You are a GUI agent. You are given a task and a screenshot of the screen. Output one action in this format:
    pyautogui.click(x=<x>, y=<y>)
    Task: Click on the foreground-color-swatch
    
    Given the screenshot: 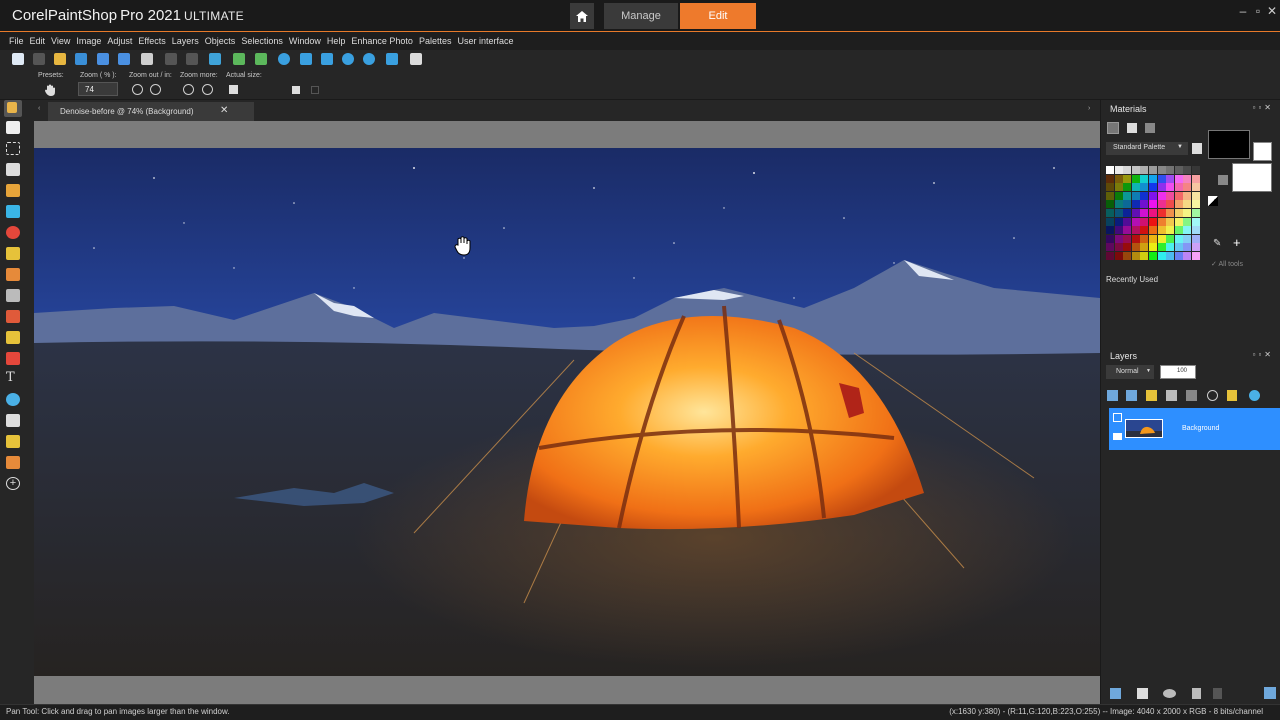 What is the action you would take?
    pyautogui.click(x=1229, y=144)
    